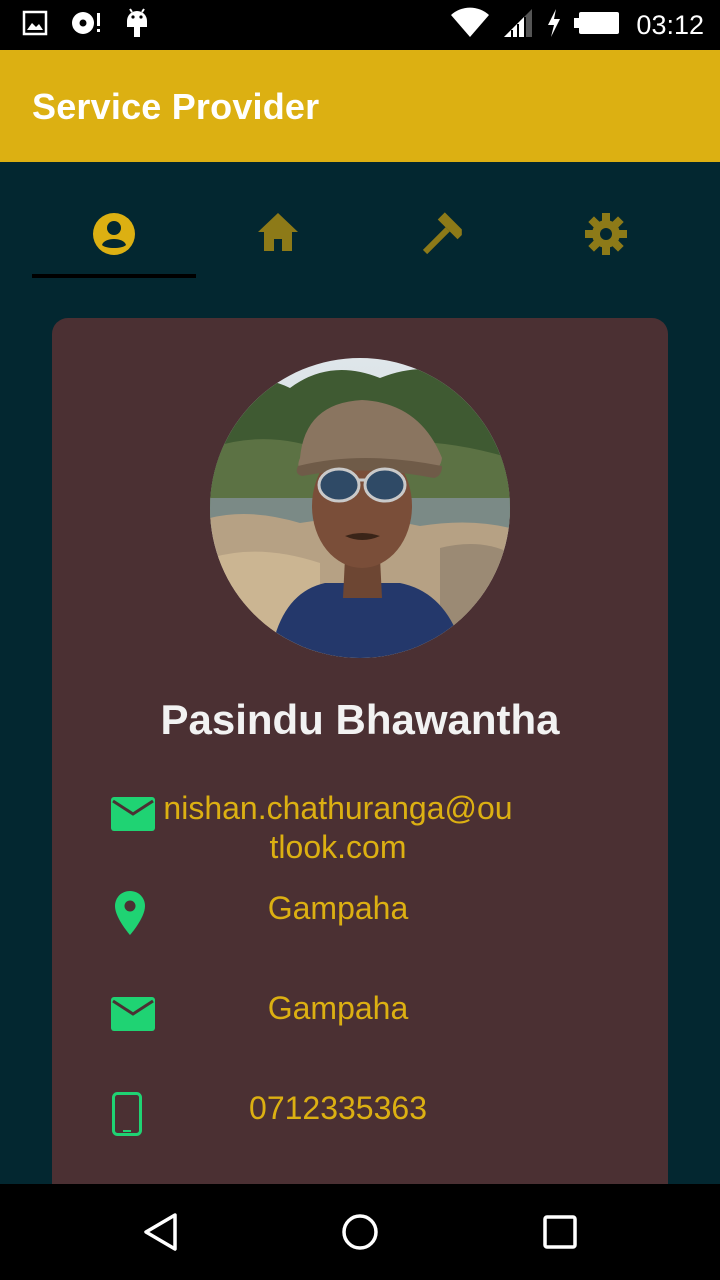  I want to click on android-icon, so click(137, 25).